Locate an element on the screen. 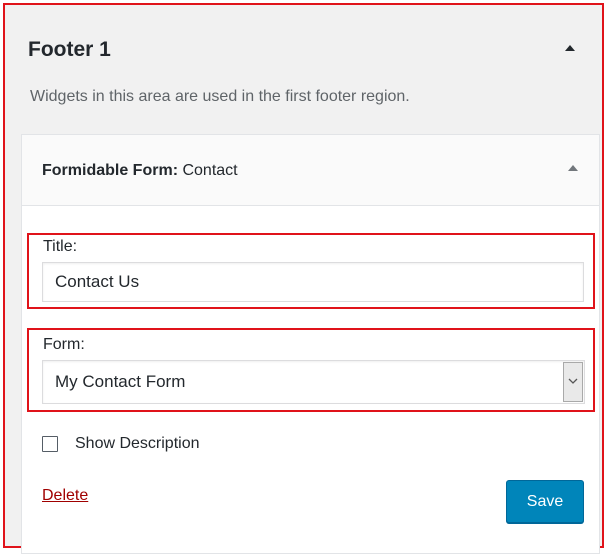  select-arrow-button is located at coordinates (573, 382).